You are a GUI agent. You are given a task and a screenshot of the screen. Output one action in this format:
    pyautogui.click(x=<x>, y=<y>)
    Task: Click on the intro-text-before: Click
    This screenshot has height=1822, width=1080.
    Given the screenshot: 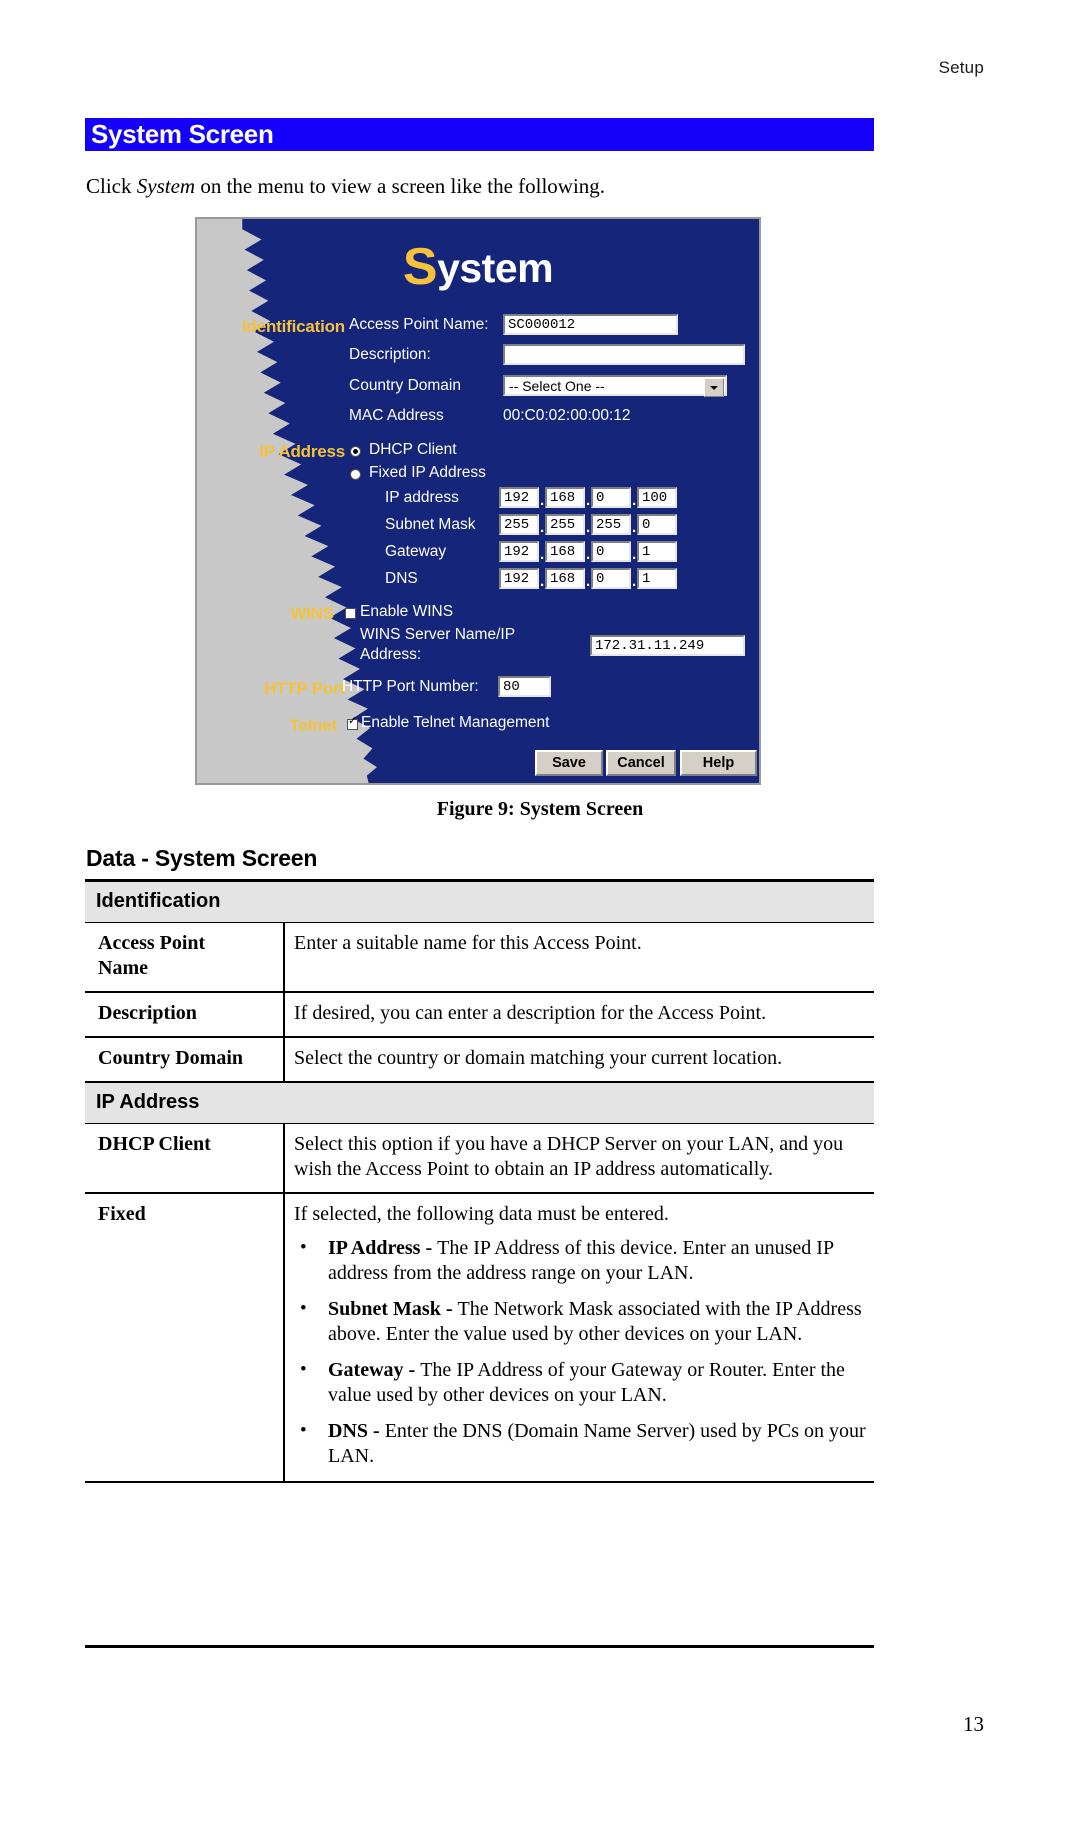 What is the action you would take?
    pyautogui.click(x=111, y=186)
    